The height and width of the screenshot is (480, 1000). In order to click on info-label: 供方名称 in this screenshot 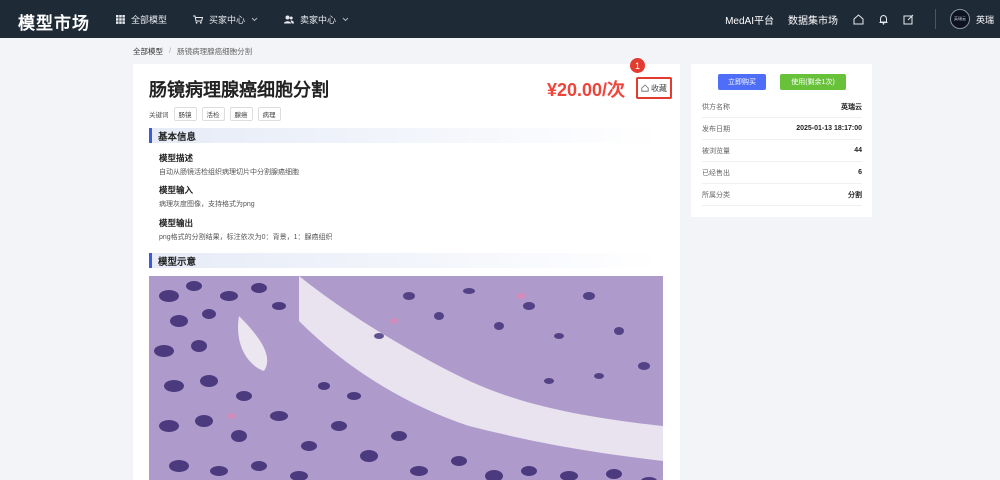, I will do `click(716, 107)`.